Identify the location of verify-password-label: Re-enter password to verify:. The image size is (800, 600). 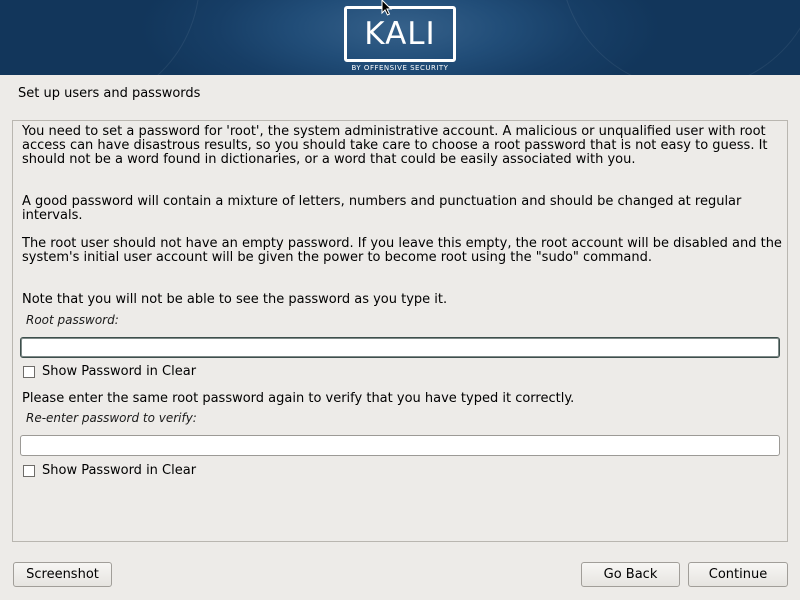
(111, 418).